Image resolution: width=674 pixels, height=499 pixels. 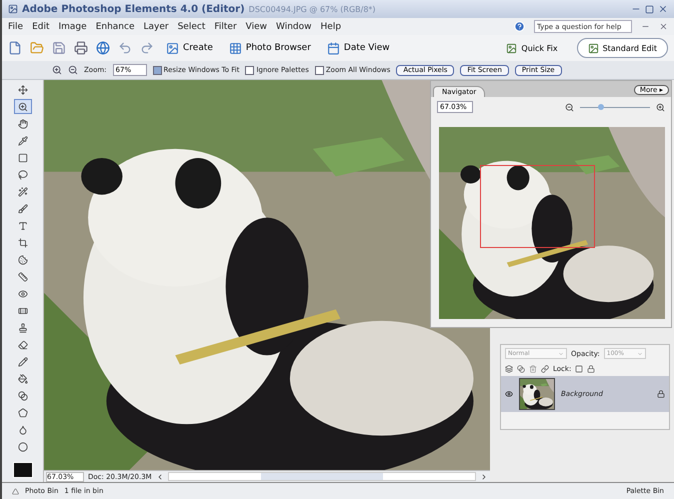 What do you see at coordinates (312, 9) in the screenshot?
I see `document-title: DSC00494.JPG @ 67% (RGB/8*)` at bounding box center [312, 9].